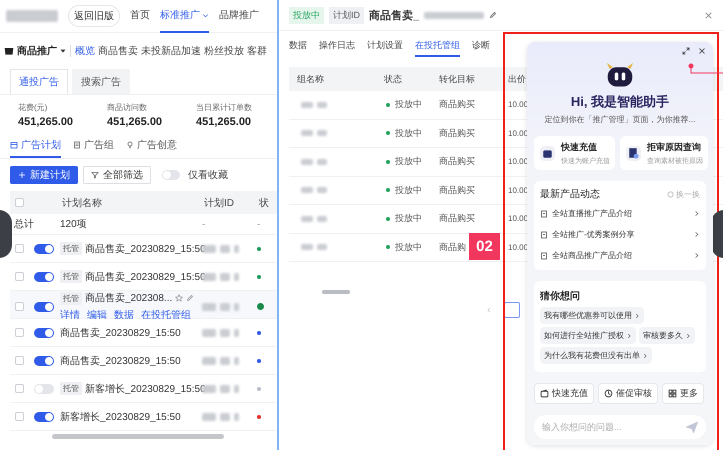 Image resolution: width=723 pixels, height=450 pixels. Describe the element at coordinates (596, 355) in the screenshot. I see `suggested-question-chip: 为什么我有花费但没有出单` at that location.